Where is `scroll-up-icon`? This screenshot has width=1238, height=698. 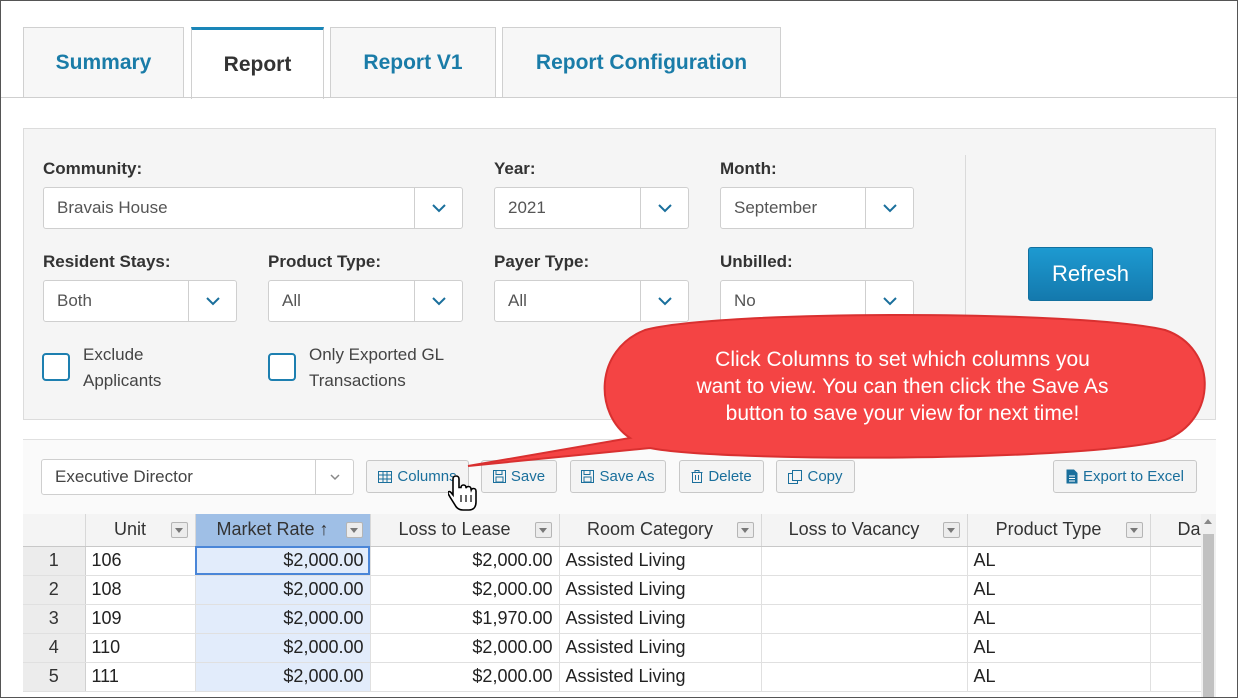
scroll-up-icon is located at coordinates (1208, 521).